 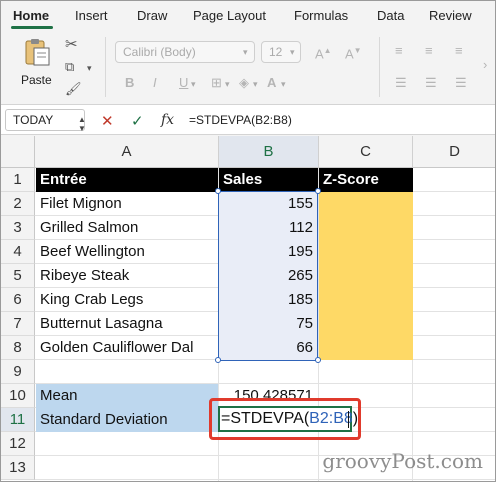 What do you see at coordinates (269, 152) in the screenshot?
I see `column-header-b: B` at bounding box center [269, 152].